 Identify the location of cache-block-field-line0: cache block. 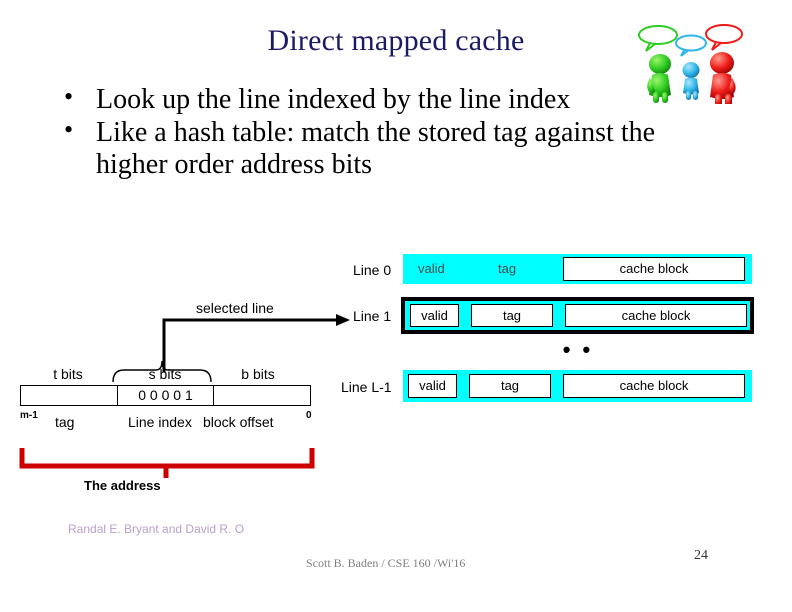
(654, 269).